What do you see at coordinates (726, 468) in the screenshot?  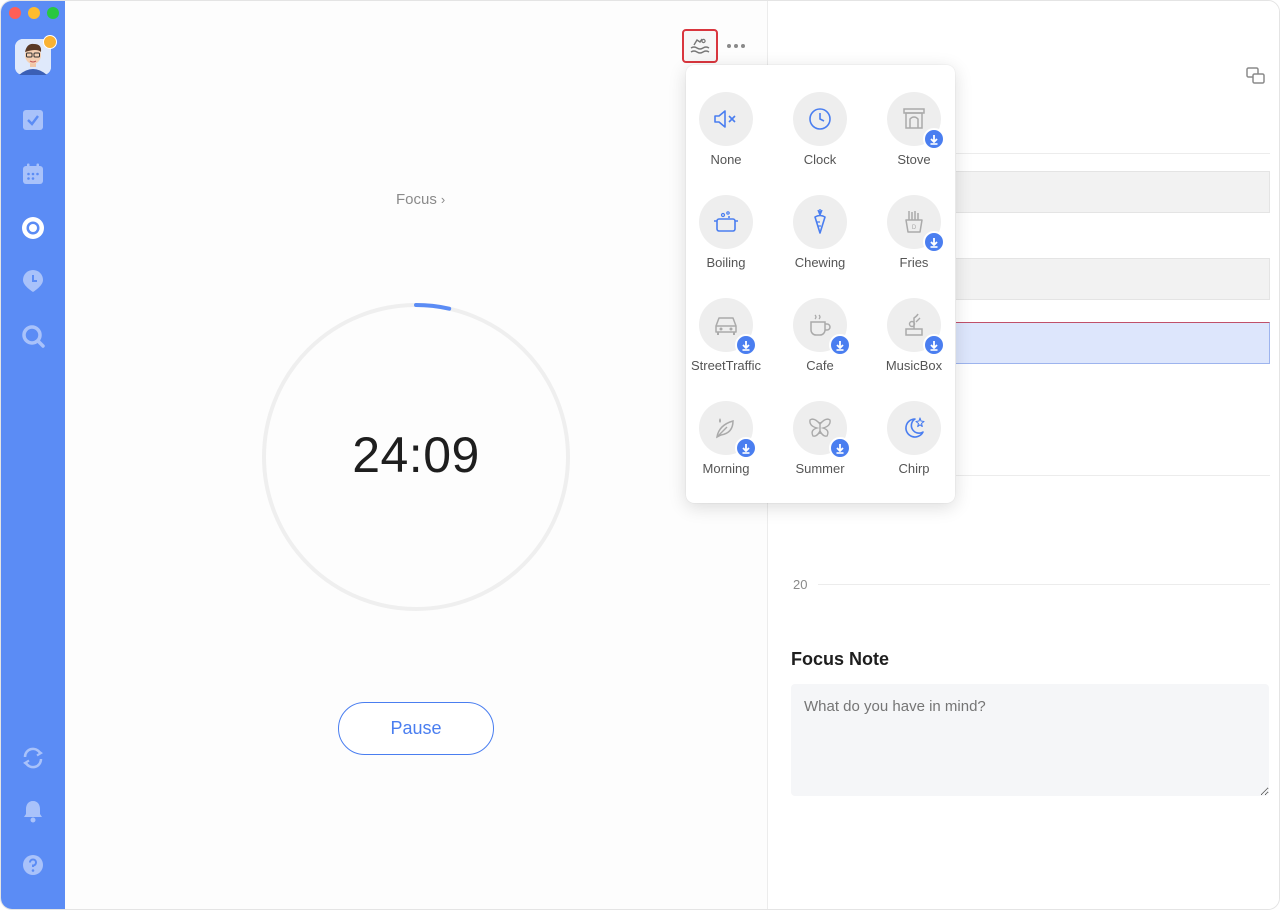 I see `sound-label: Morning` at bounding box center [726, 468].